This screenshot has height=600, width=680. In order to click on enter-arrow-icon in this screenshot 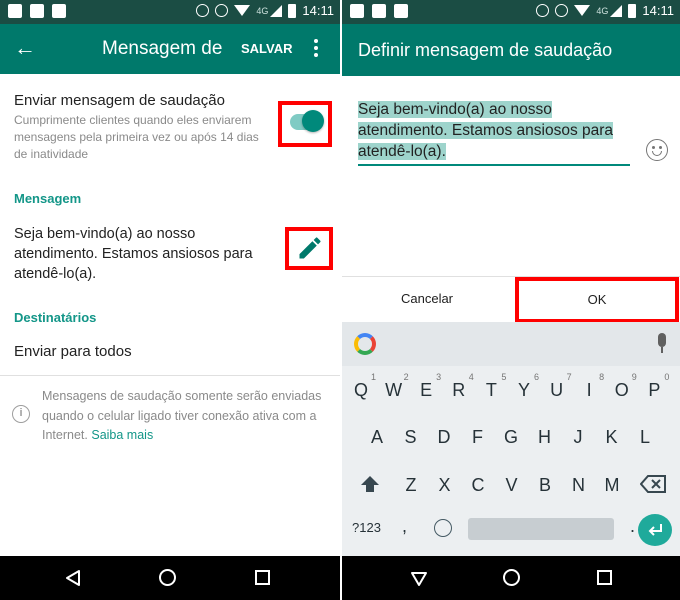, I will do `click(655, 530)`.